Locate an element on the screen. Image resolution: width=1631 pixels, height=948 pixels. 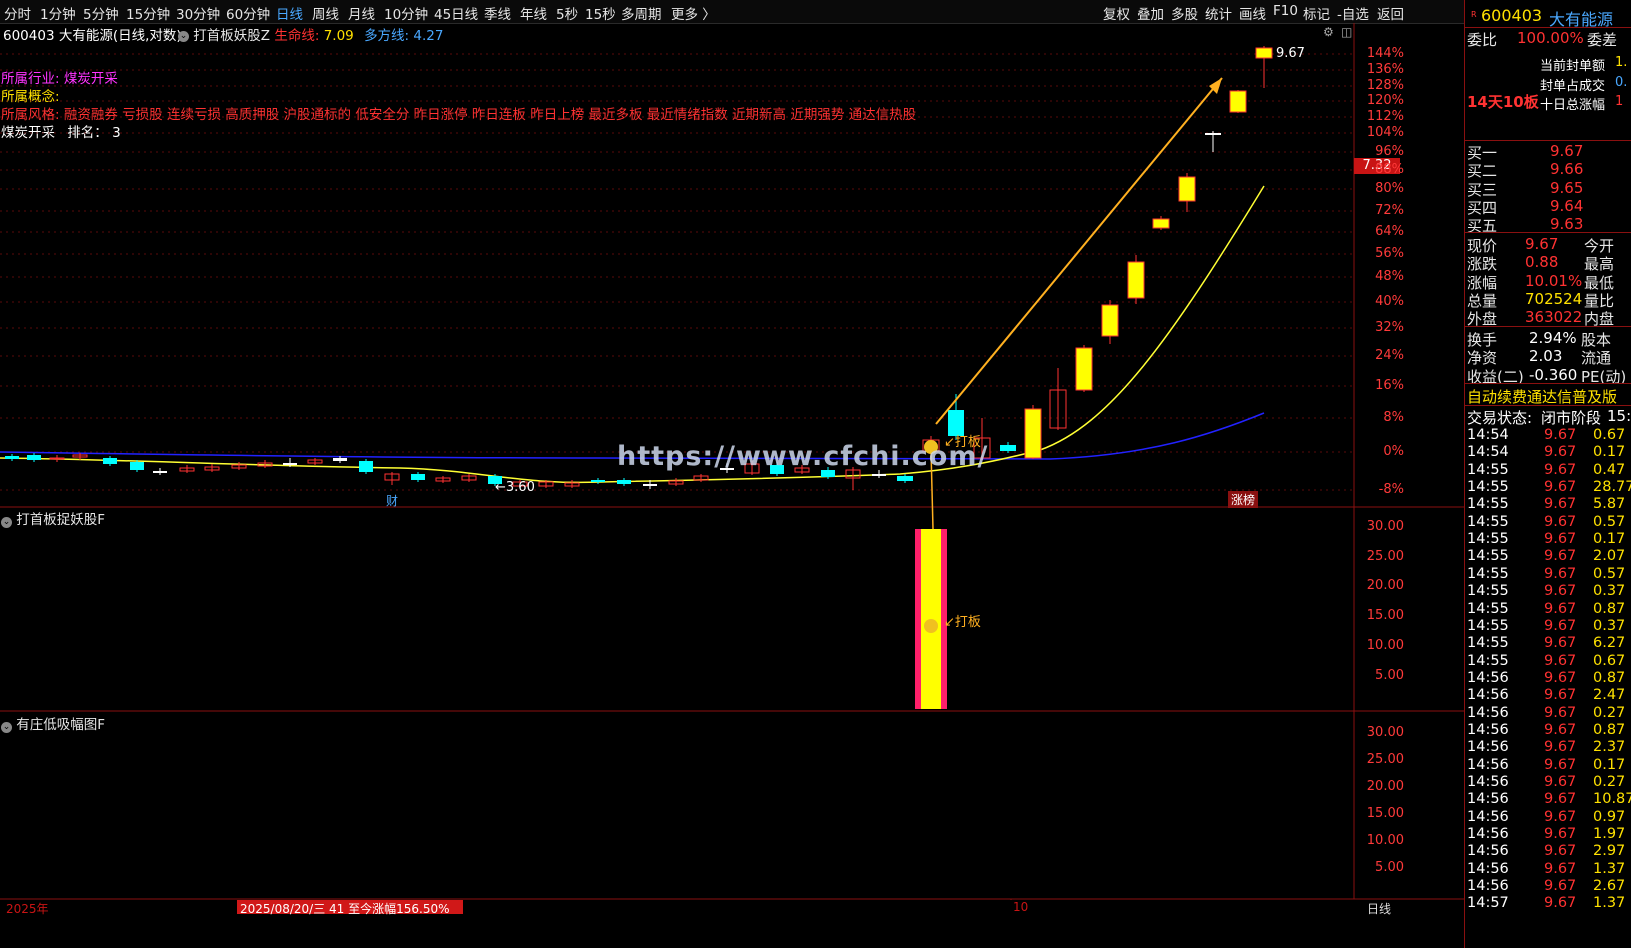
pane-axis-label: 15.00 is located at coordinates (1385, 813).